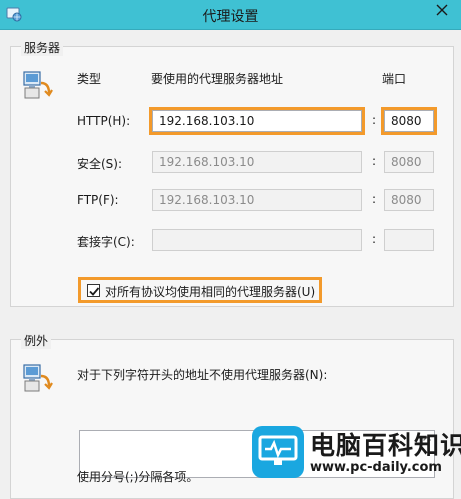  Describe the element at coordinates (409, 121) in the screenshot. I see `http-port-input` at that location.